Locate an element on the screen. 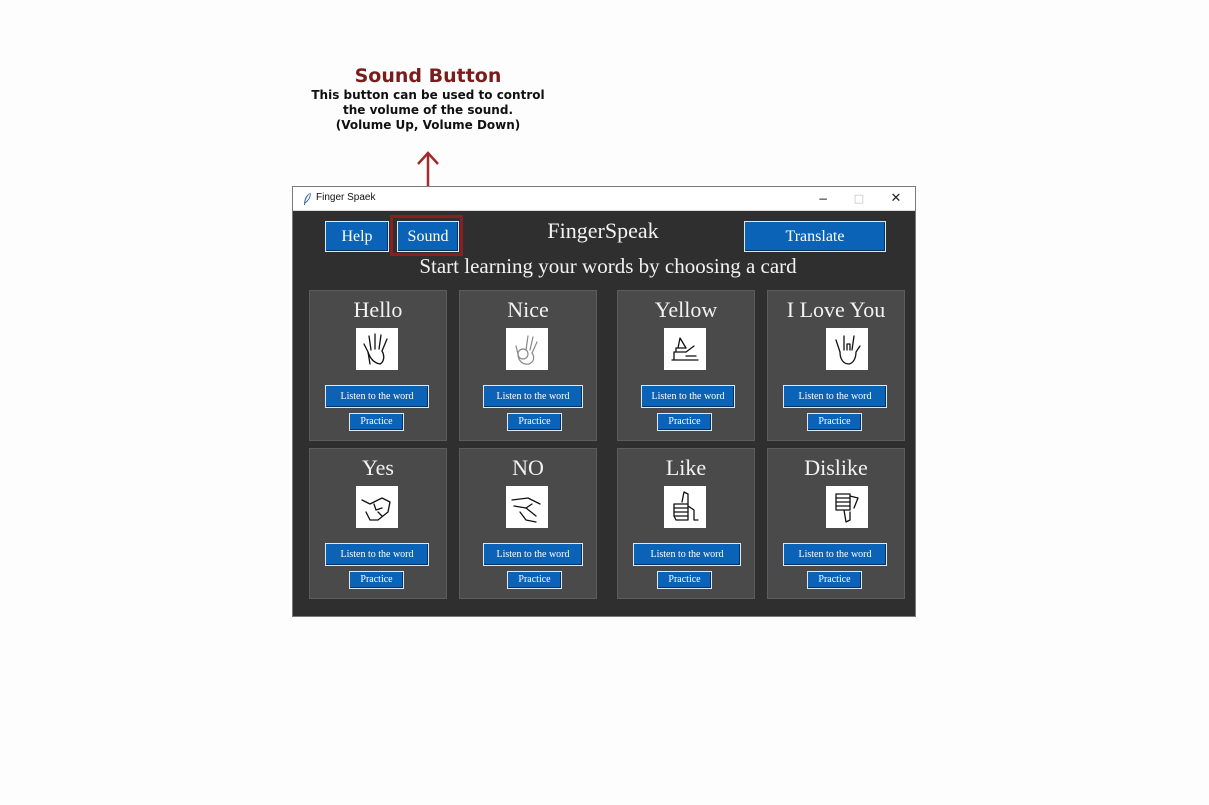 The height and width of the screenshot is (805, 1209). feather-icon is located at coordinates (307, 198).